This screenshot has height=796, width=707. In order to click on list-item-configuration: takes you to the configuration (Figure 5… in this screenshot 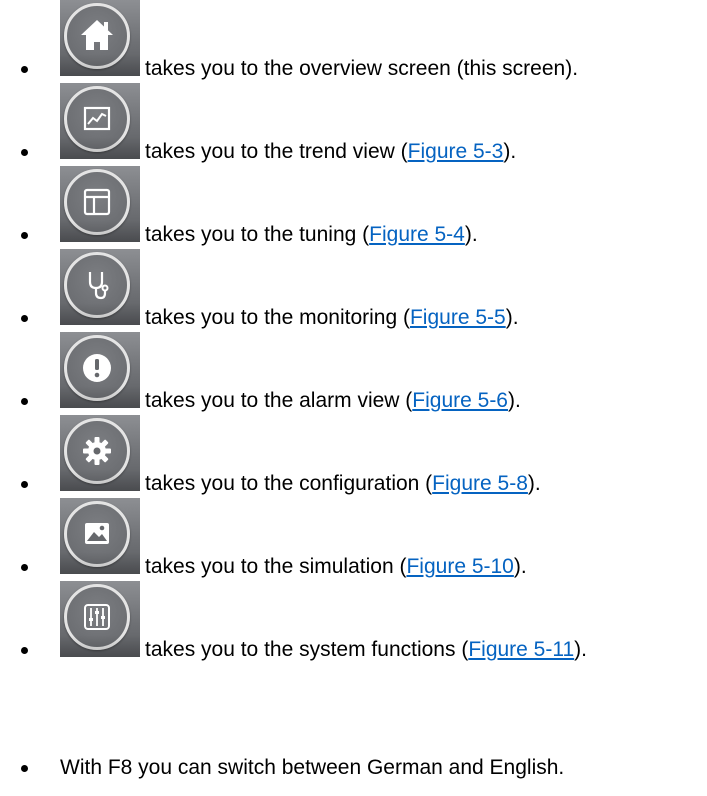, I will do `click(353, 456)`.